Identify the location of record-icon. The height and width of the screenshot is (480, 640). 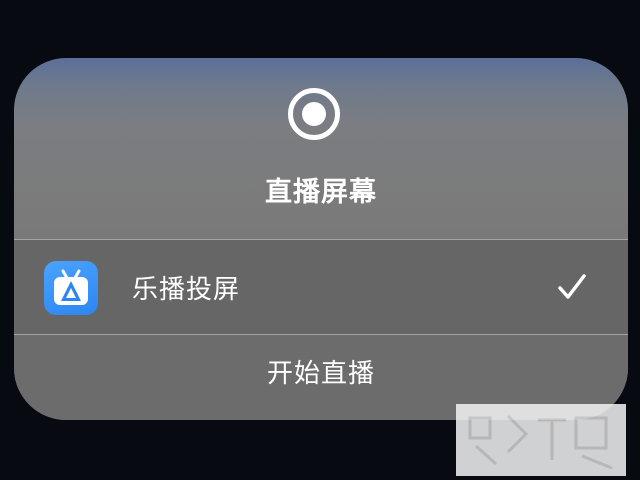
(314, 114).